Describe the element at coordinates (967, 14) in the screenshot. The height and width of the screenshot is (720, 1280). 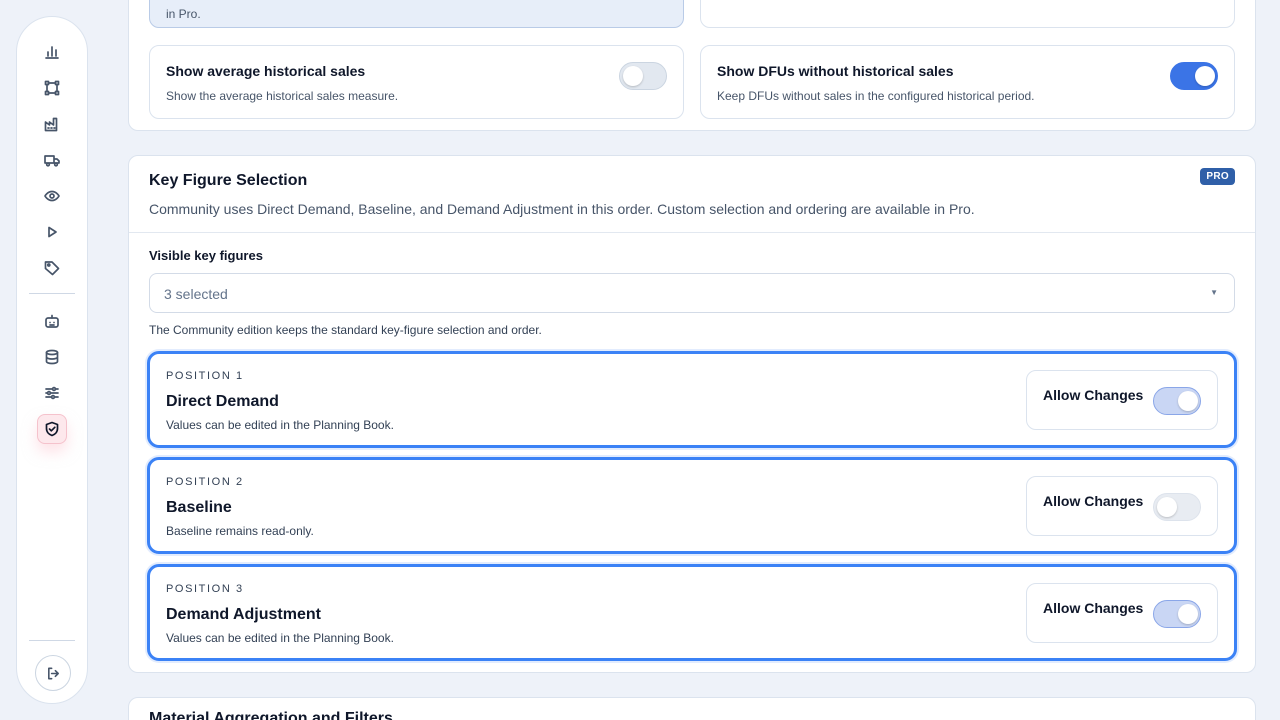
I see `partial-option-right` at that location.